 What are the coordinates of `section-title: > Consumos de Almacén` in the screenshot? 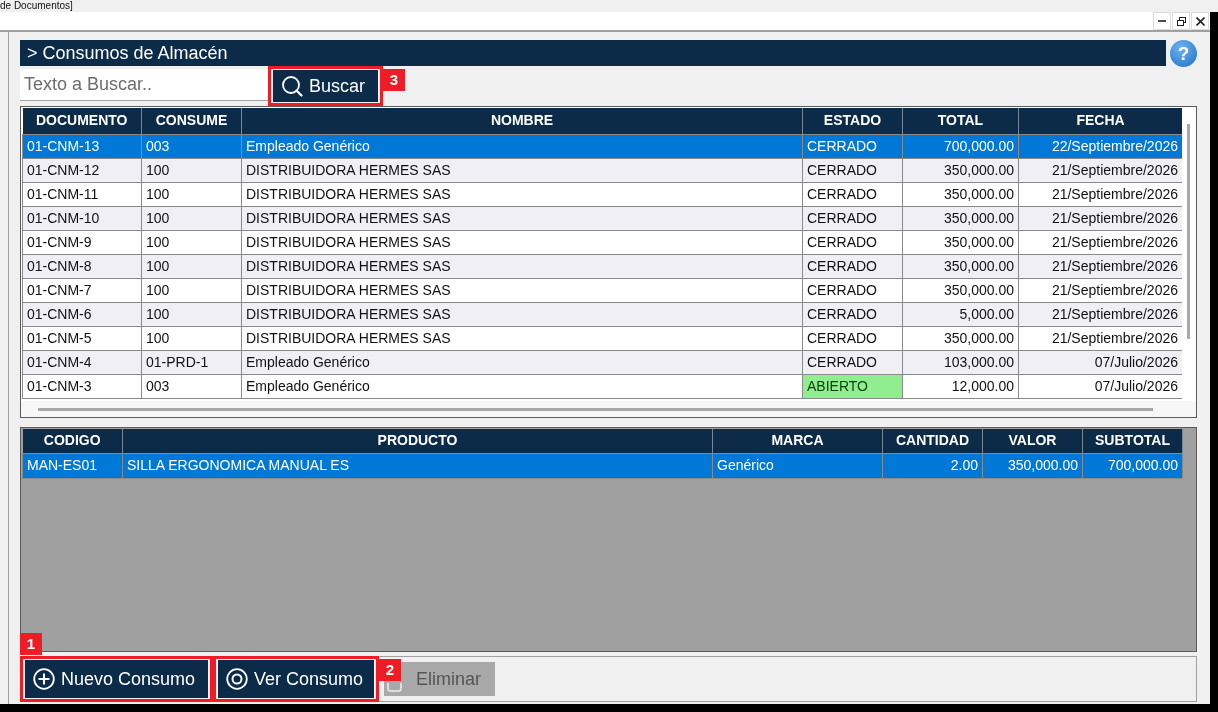 It's located at (593, 53).